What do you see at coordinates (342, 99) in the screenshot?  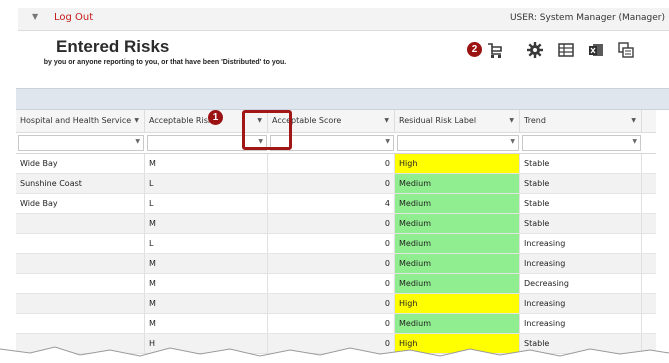 I see `grid-panel-header` at bounding box center [342, 99].